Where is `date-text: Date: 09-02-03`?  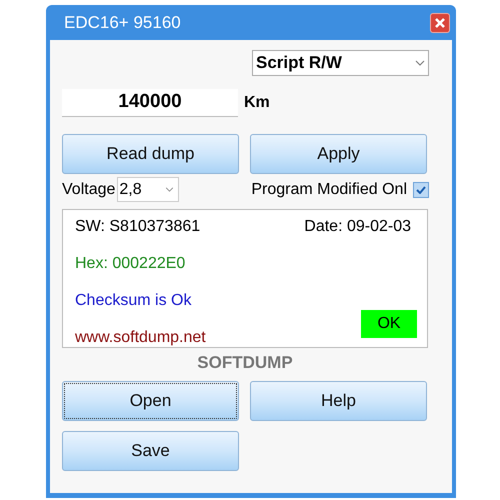
date-text: Date: 09-02-03 is located at coordinates (357, 227).